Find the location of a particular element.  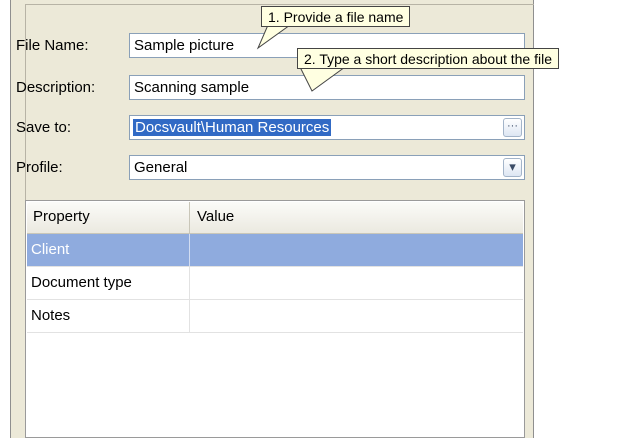

column-header-value: Value is located at coordinates (215, 216).